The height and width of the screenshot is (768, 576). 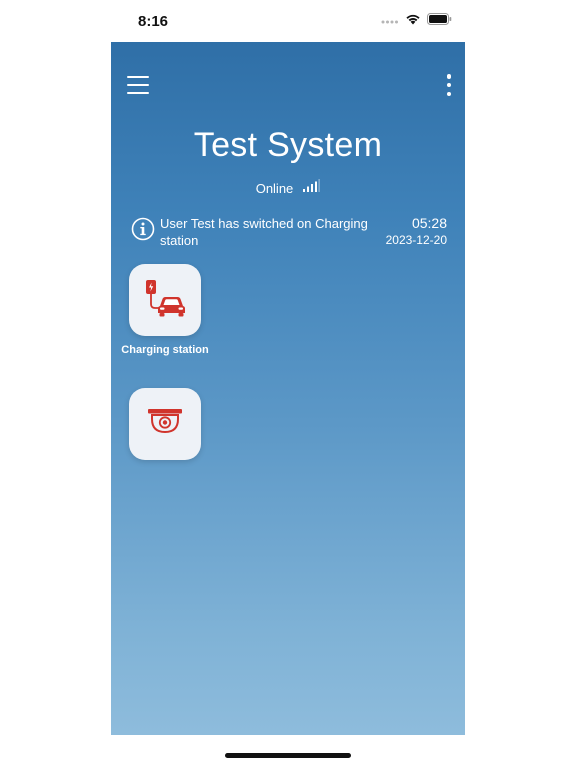 What do you see at coordinates (416, 240) in the screenshot?
I see `notification-date: 2023-12-20` at bounding box center [416, 240].